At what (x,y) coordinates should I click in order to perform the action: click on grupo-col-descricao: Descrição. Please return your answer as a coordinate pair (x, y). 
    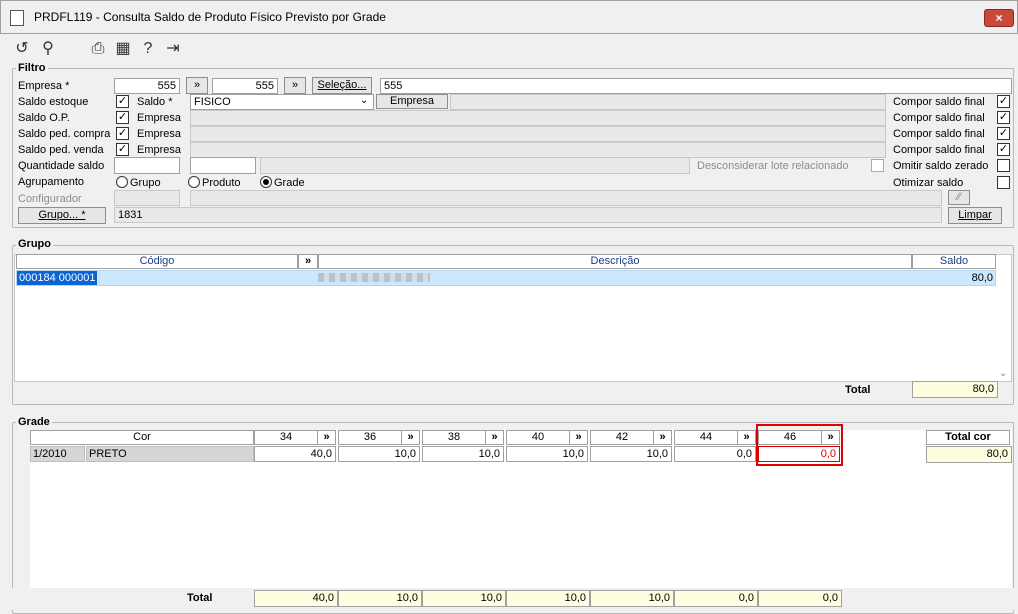
    Looking at the image, I should click on (615, 261).